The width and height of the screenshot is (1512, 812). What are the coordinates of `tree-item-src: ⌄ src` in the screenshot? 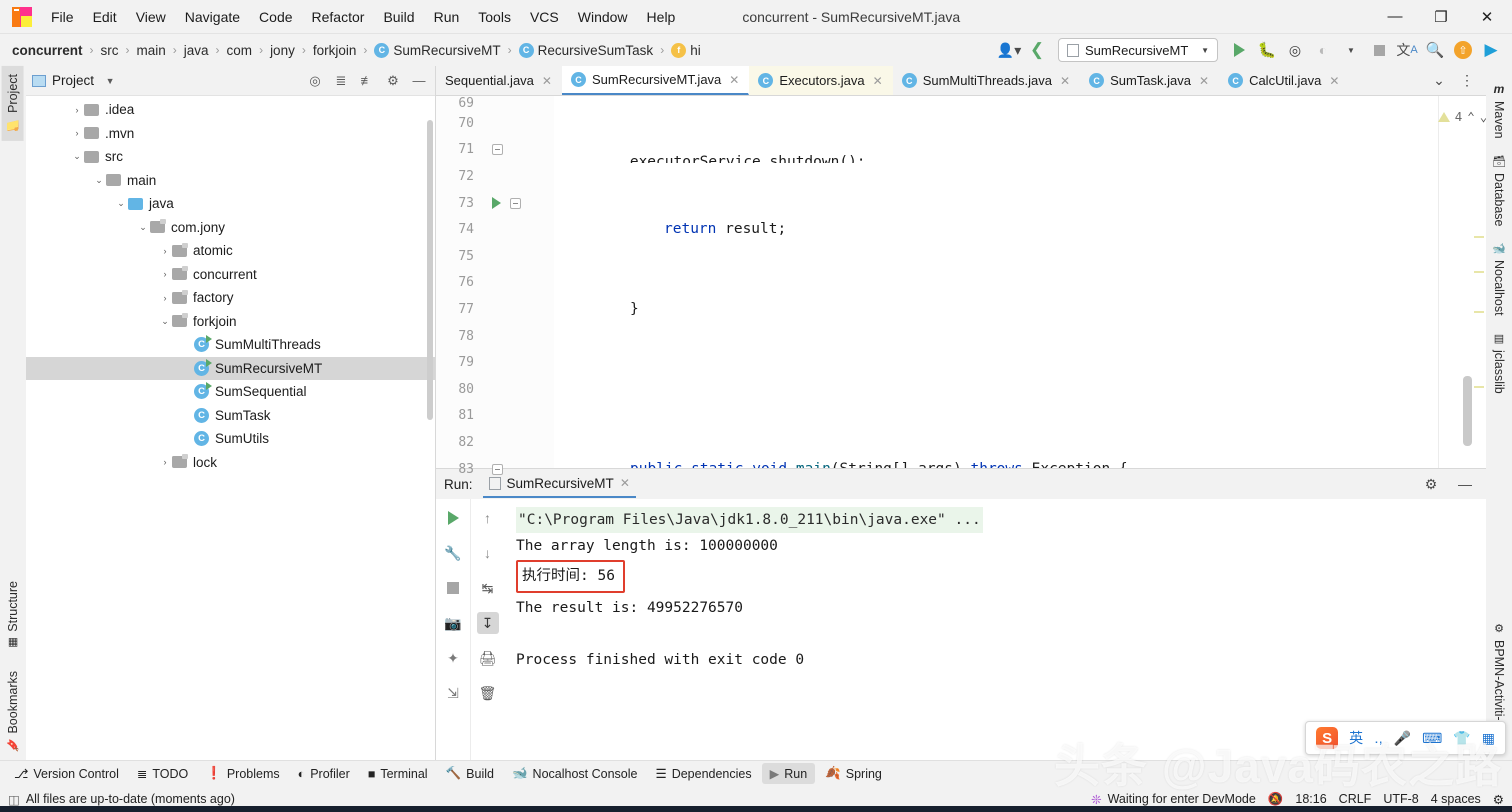 It's located at (230, 157).